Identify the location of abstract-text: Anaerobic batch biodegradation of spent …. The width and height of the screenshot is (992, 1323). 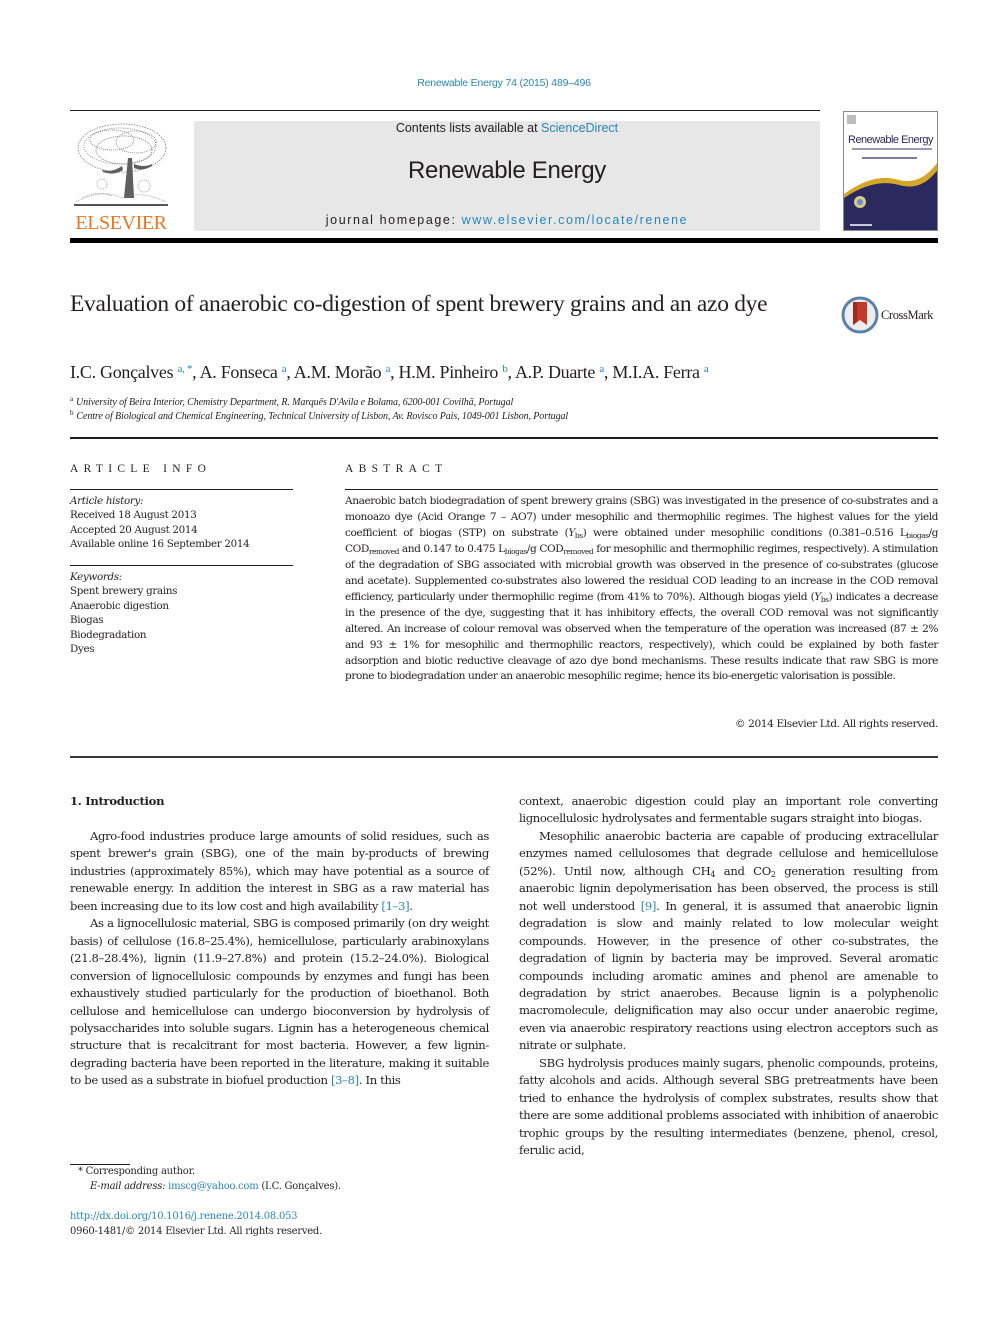
(641, 589).